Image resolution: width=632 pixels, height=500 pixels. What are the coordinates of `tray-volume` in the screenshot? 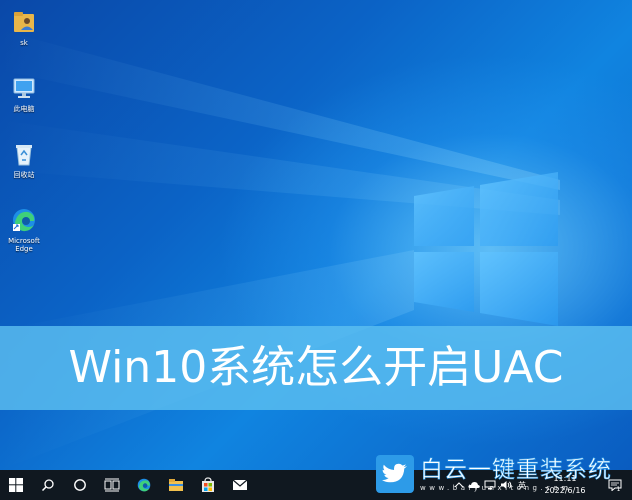 It's located at (506, 485).